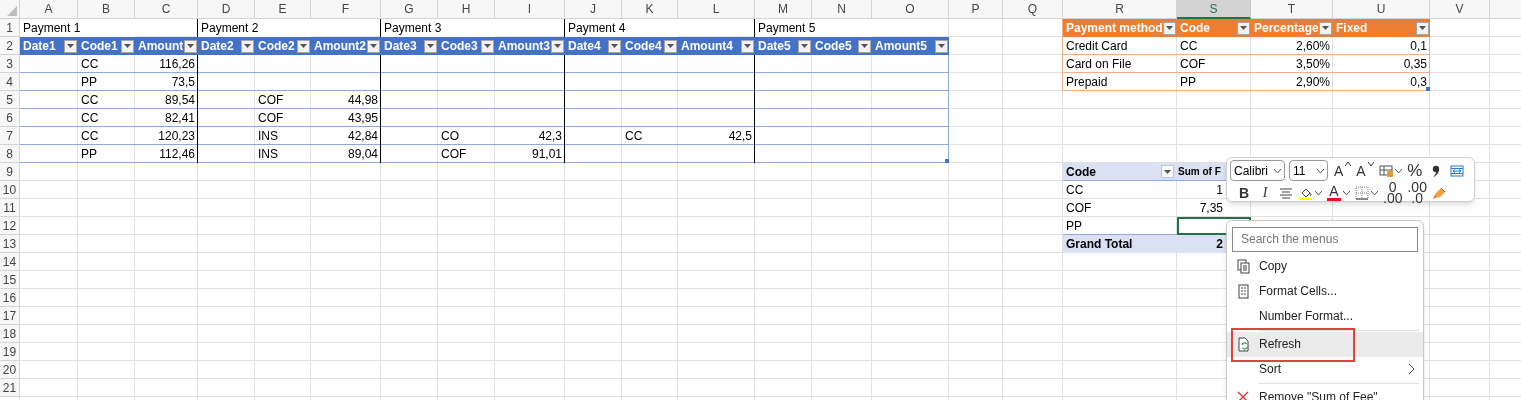 The height and width of the screenshot is (400, 1521). Describe the element at coordinates (1312, 64) in the screenshot. I see `table-cell-text: 3,50%` at that location.